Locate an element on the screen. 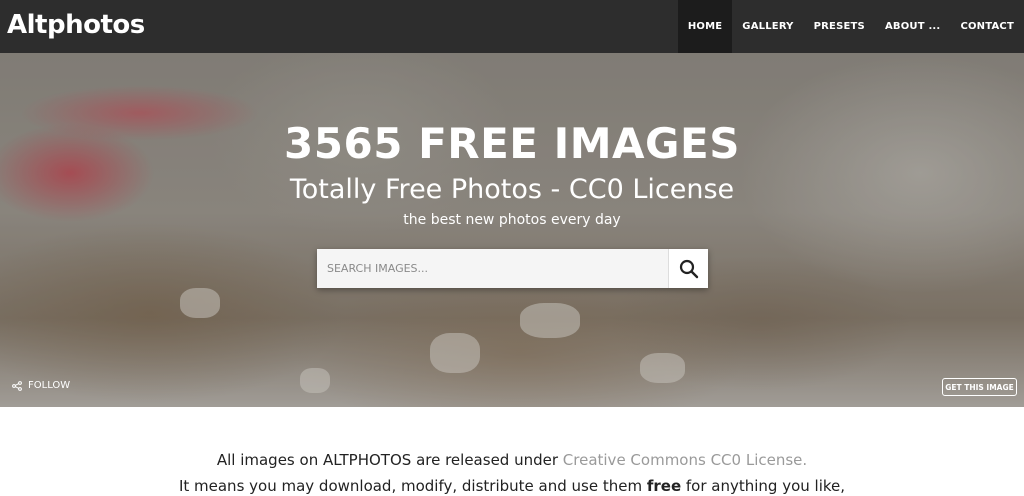 The image size is (1024, 496). brand-logo: Altphotos is located at coordinates (76, 25).